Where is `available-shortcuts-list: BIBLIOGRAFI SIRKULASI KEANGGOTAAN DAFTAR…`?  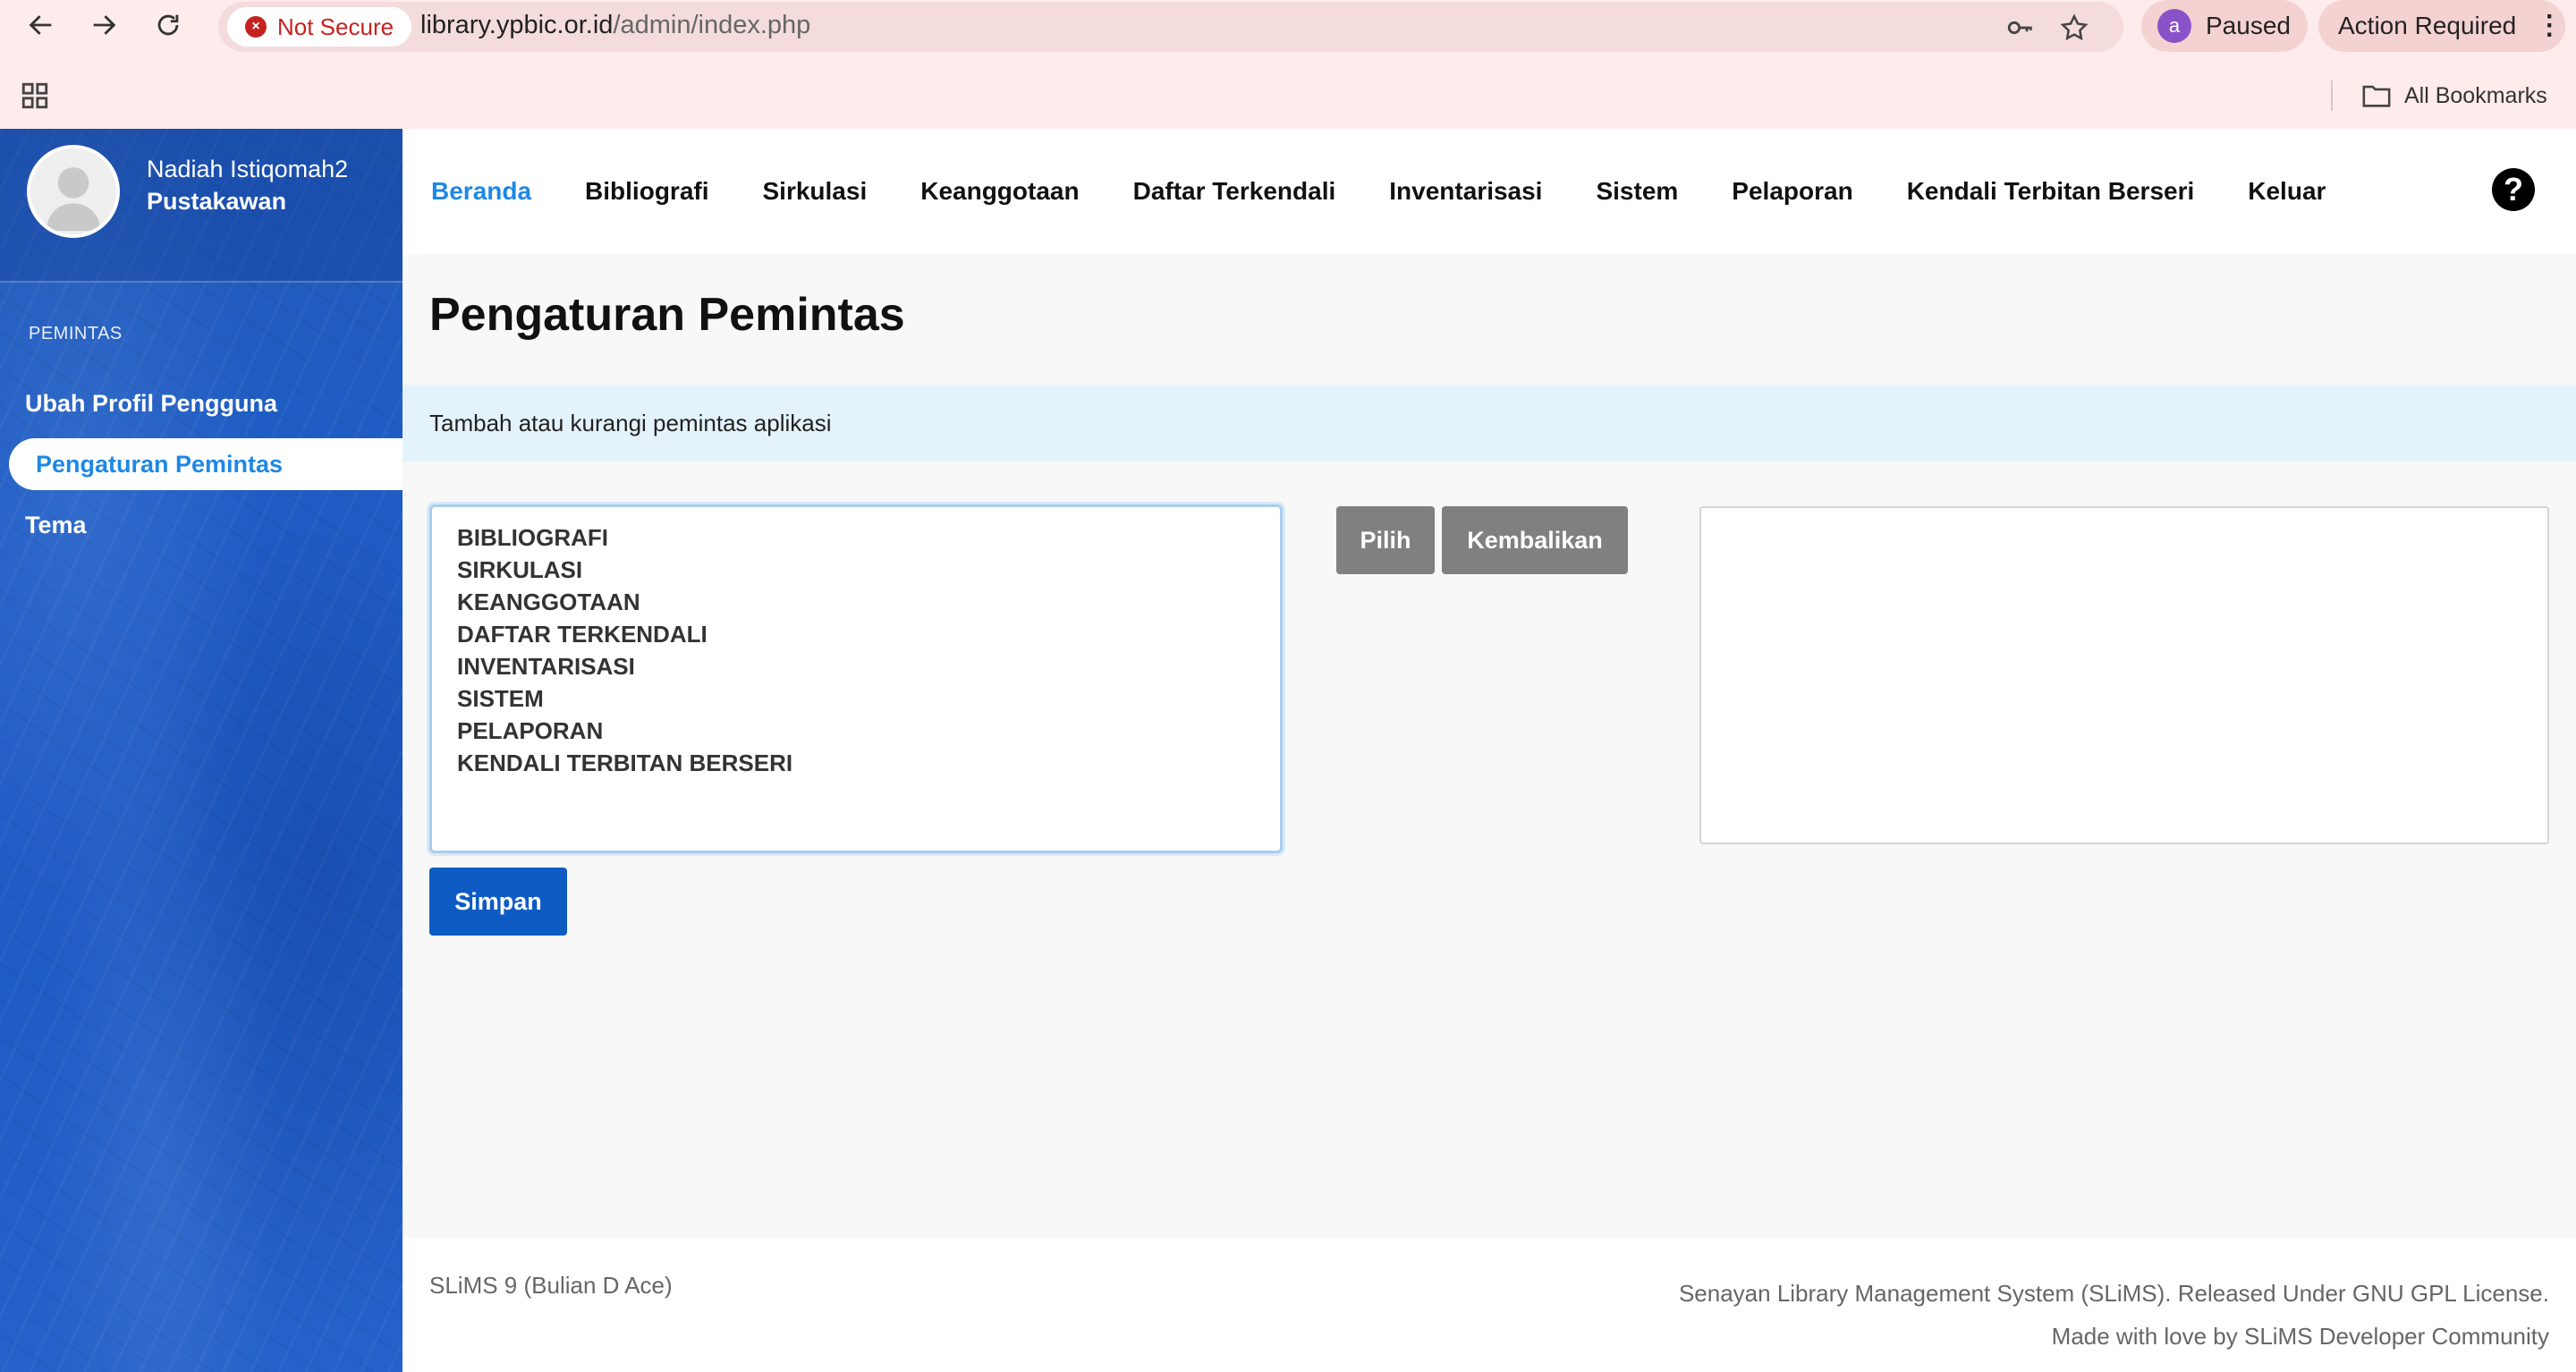
available-shortcuts-list: BIBLIOGRAFI SIRKULASI KEANGGOTAAN DAFTAR… is located at coordinates (856, 678).